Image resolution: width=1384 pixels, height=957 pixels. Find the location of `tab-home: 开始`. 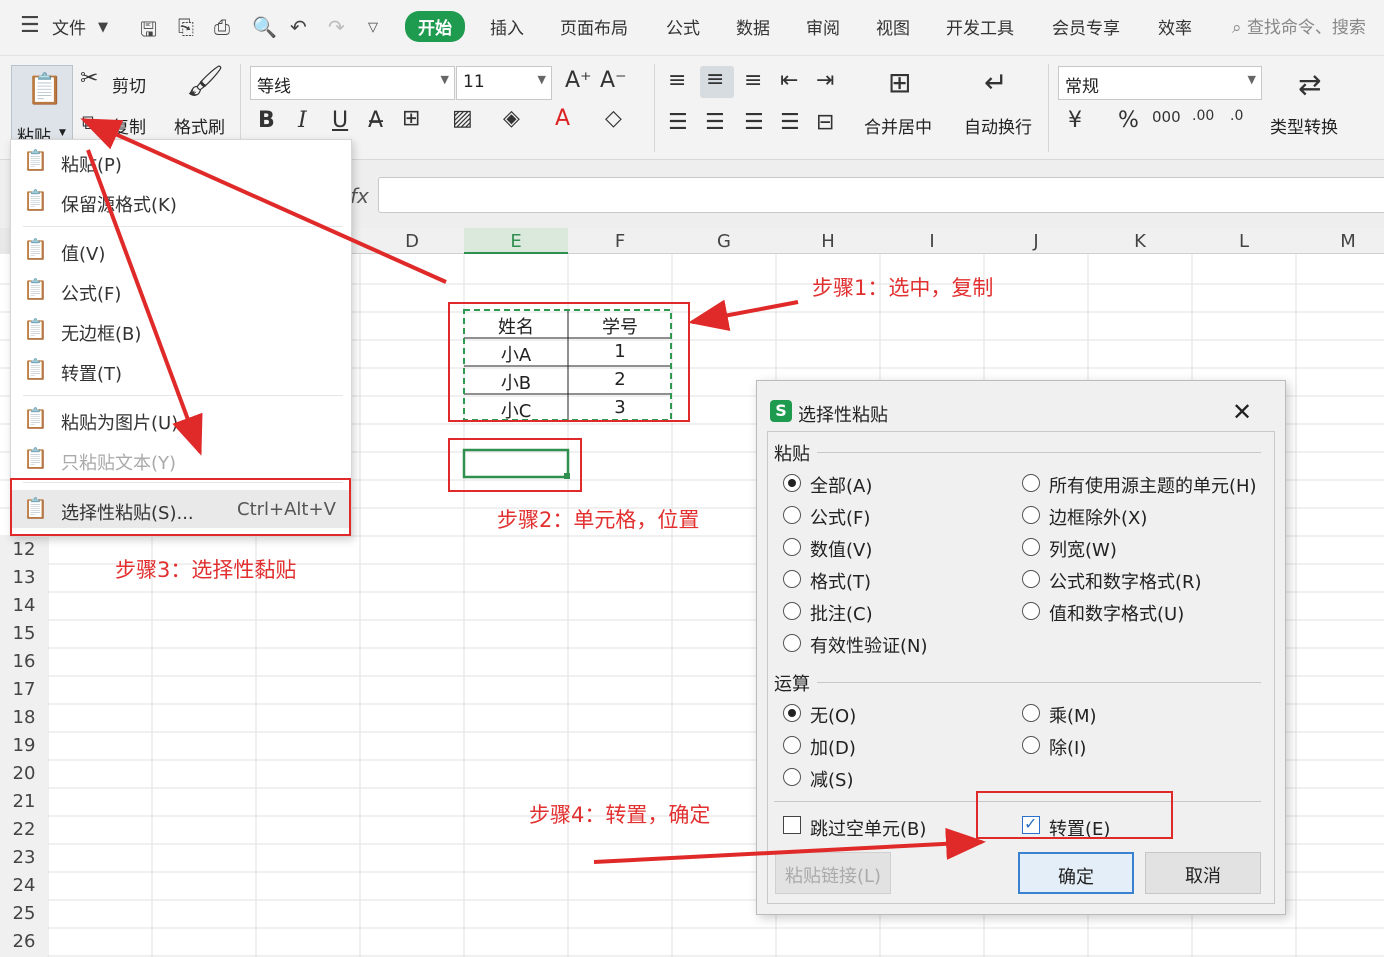

tab-home: 开始 is located at coordinates (435, 26).